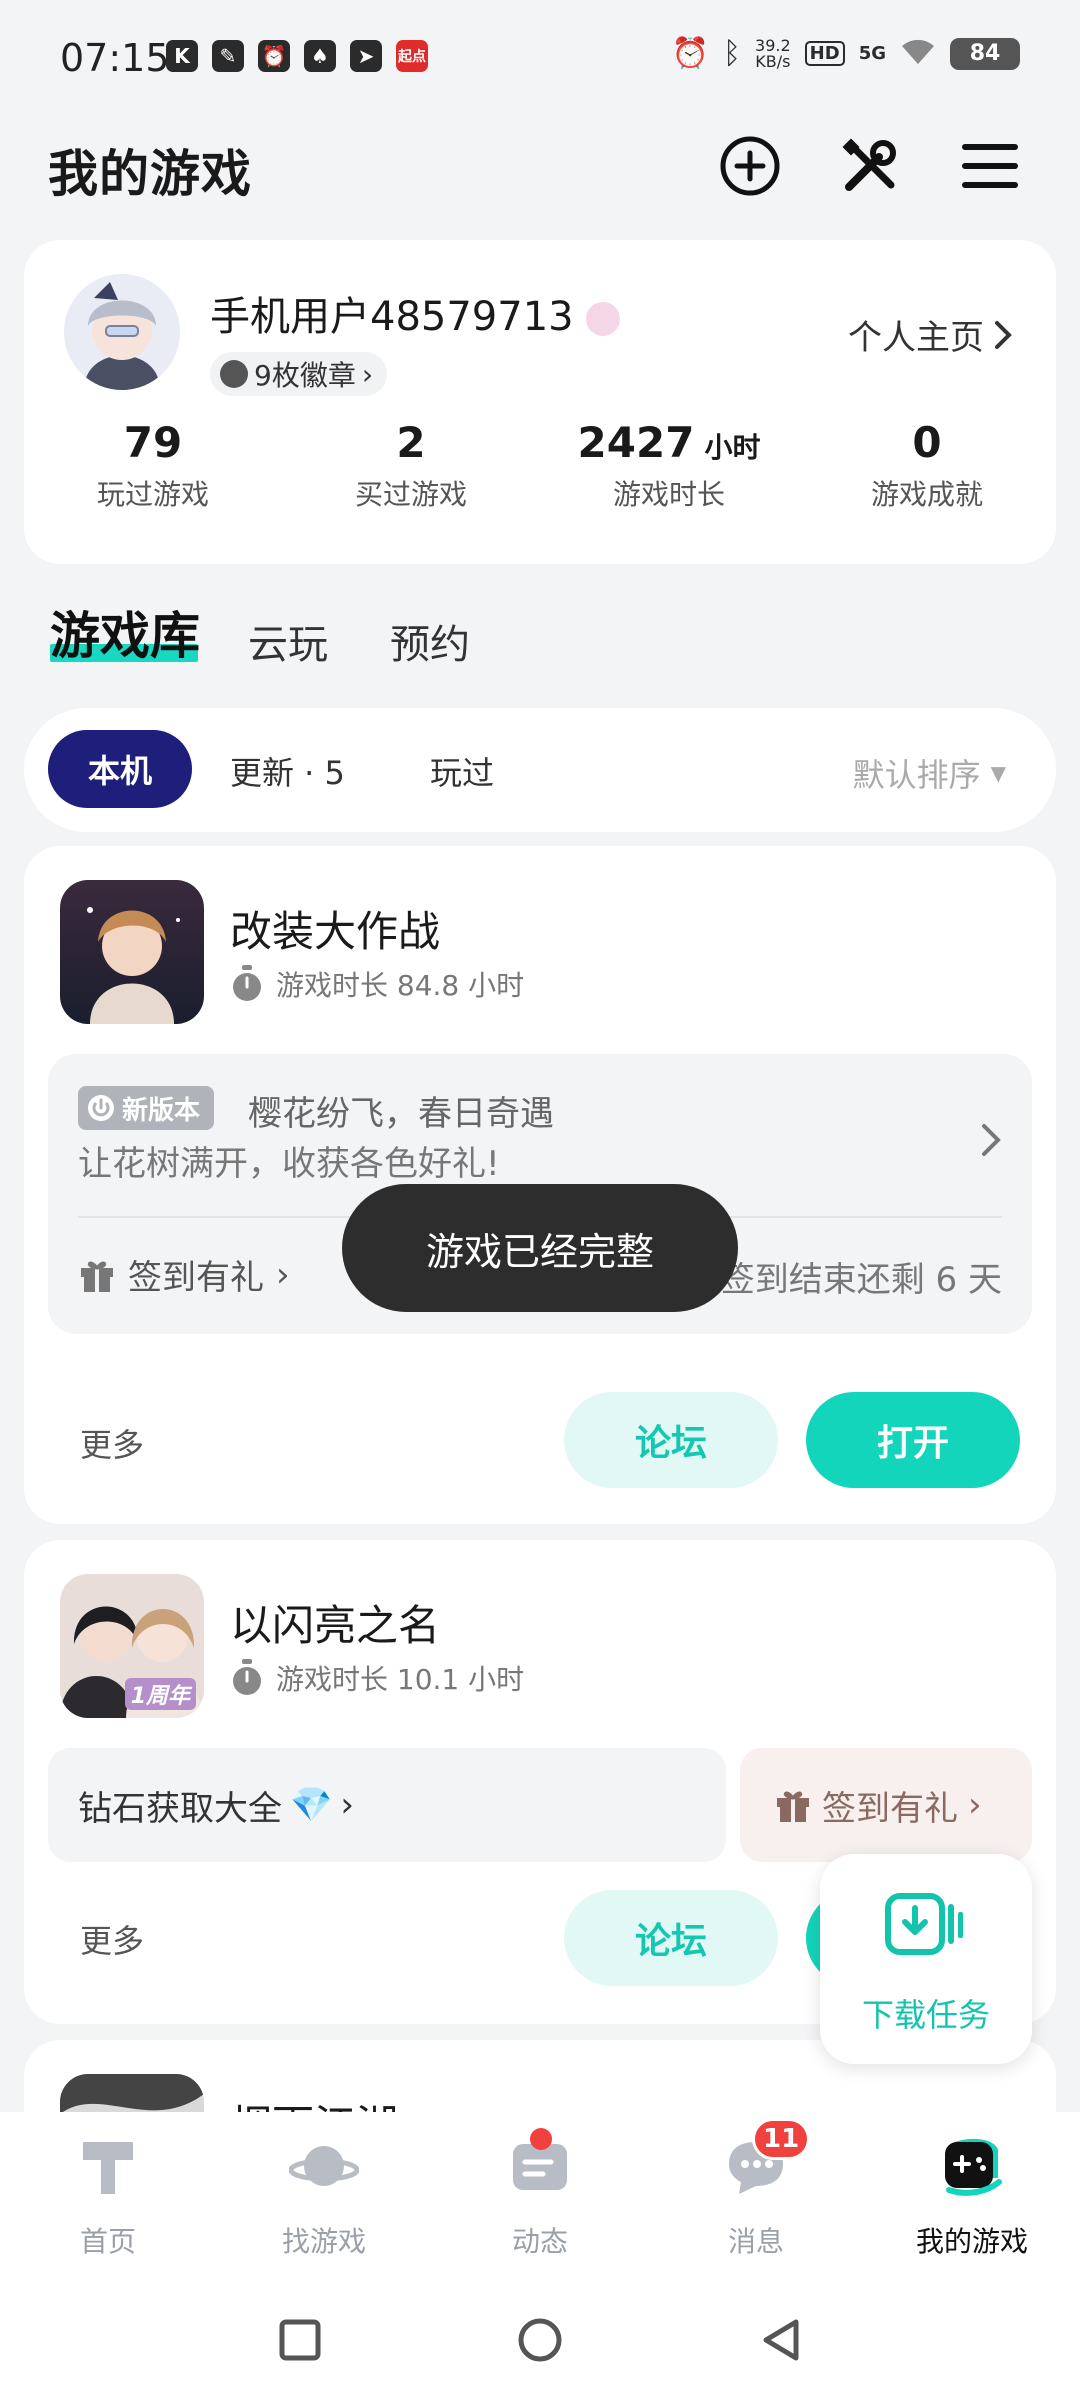 This screenshot has width=1080, height=2400. I want to click on signal-5g-icon: 5G, so click(872, 53).